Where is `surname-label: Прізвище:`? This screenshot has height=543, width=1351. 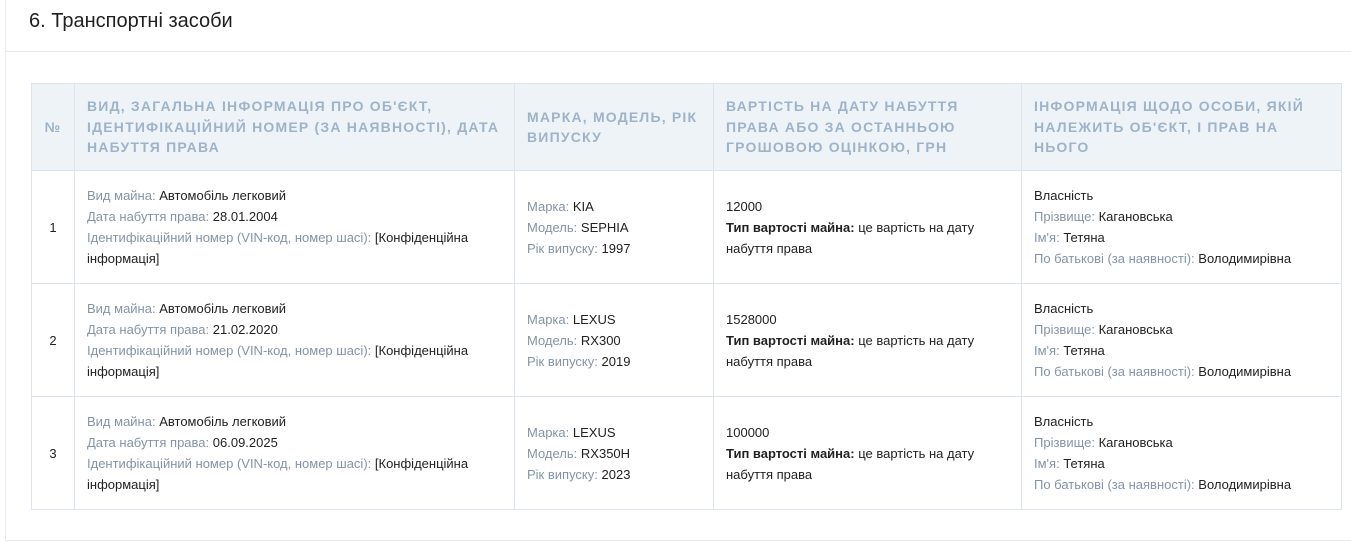 surname-label: Прізвище: is located at coordinates (1064, 329).